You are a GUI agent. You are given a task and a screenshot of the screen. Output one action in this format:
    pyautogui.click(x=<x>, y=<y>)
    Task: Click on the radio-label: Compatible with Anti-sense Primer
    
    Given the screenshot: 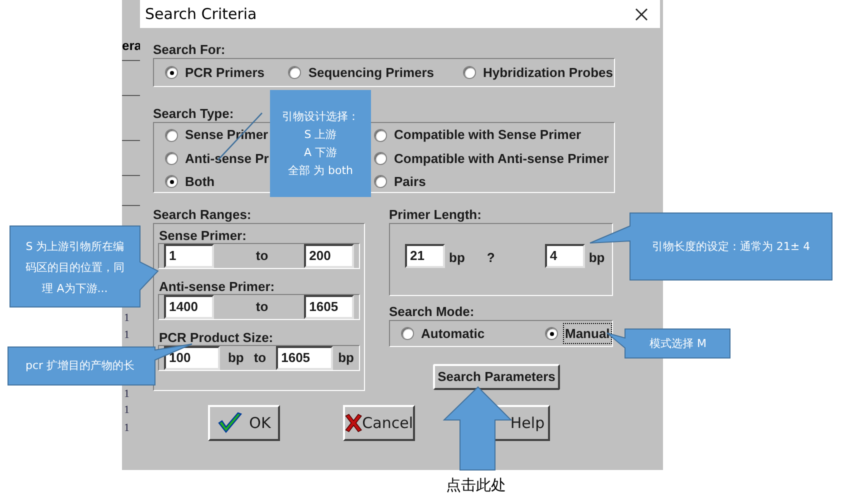 What is the action you would take?
    pyautogui.click(x=501, y=159)
    